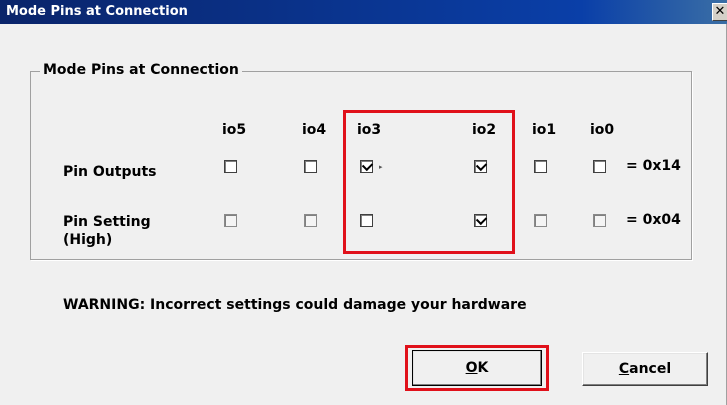 This screenshot has height=405, width=727. I want to click on cancel-button-label: Cancel, so click(645, 369).